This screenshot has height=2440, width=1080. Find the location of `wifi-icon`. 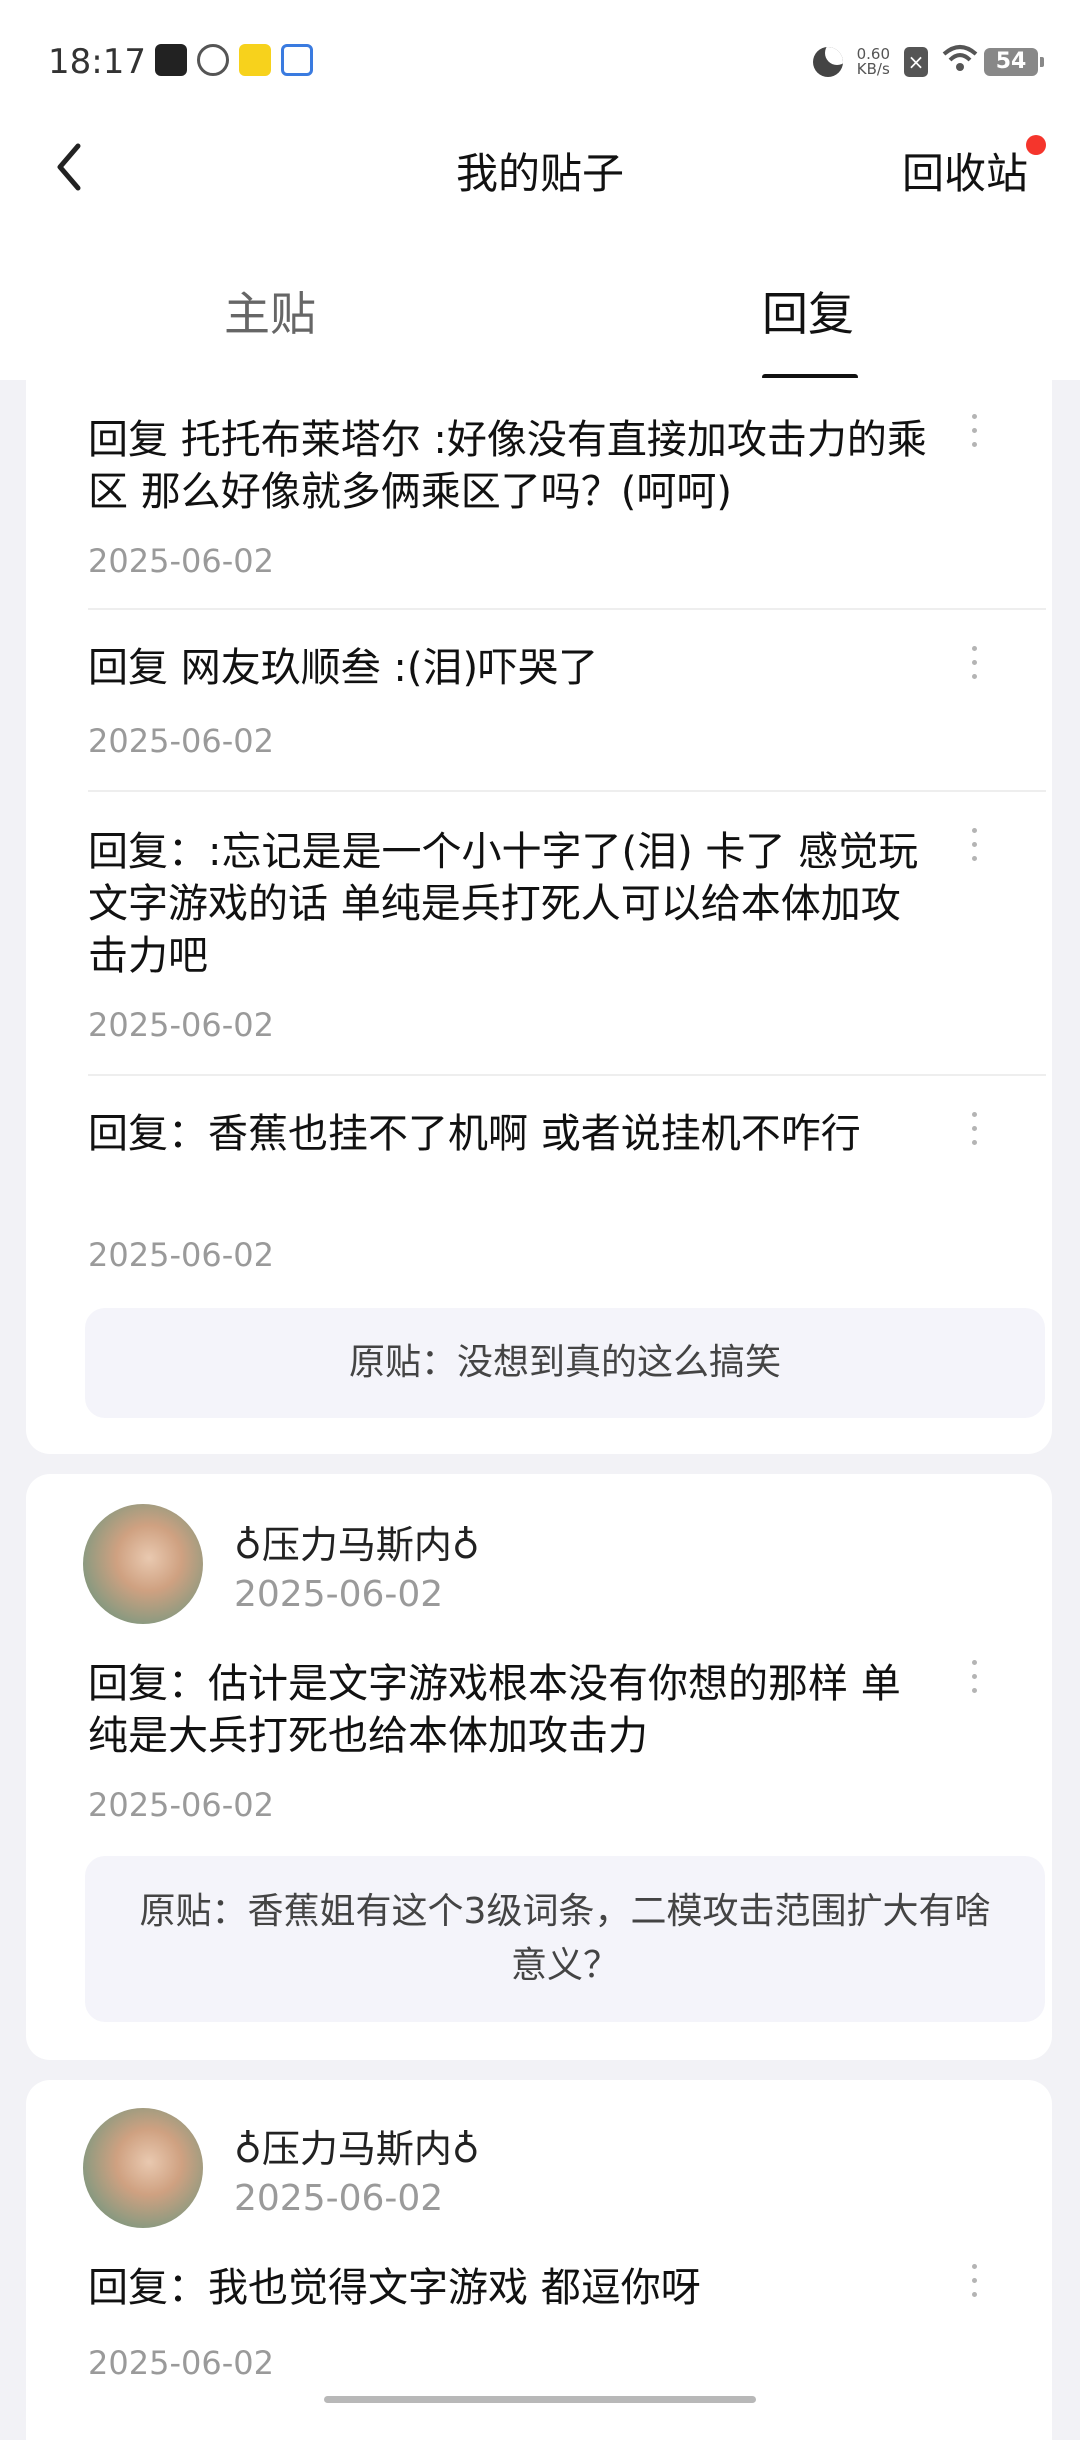

wifi-icon is located at coordinates (960, 61).